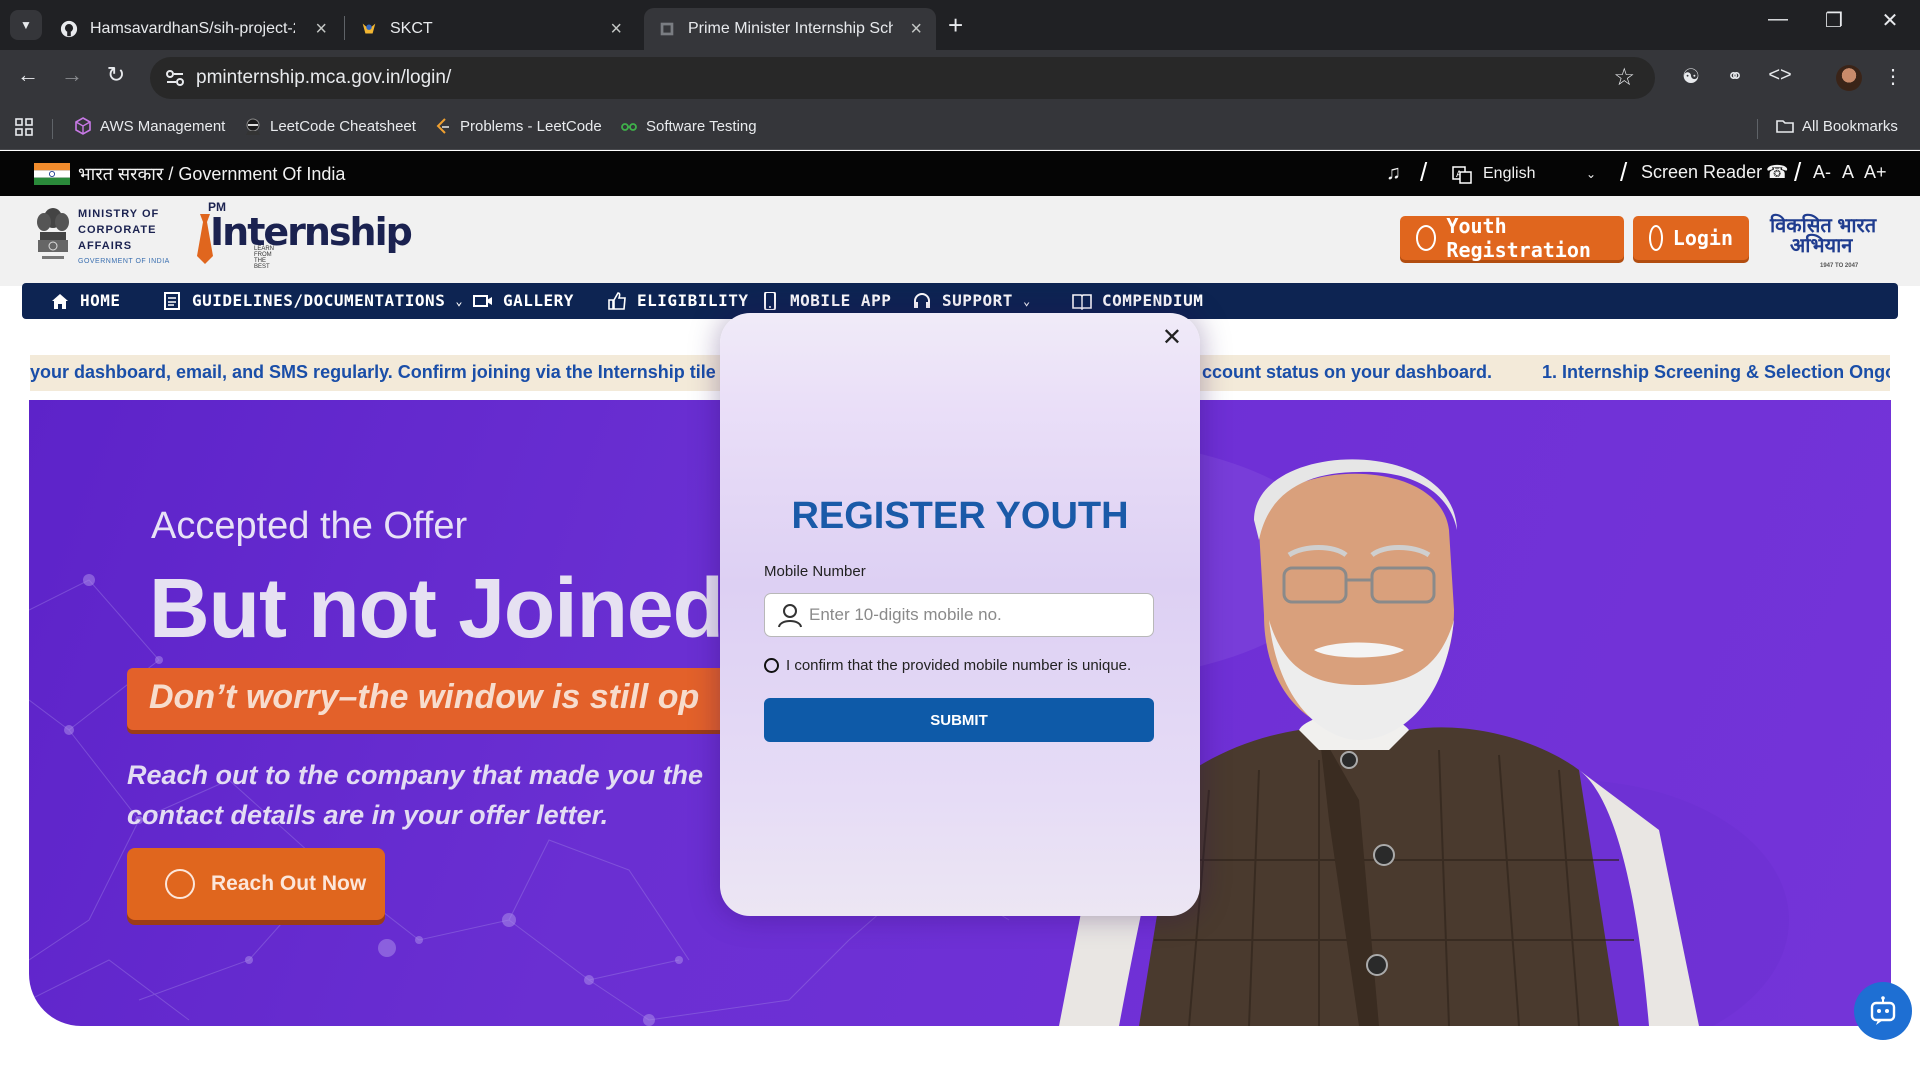 This screenshot has width=1920, height=1080. What do you see at coordinates (1512, 238) in the screenshot?
I see `youth-registration-button: Youth Registration` at bounding box center [1512, 238].